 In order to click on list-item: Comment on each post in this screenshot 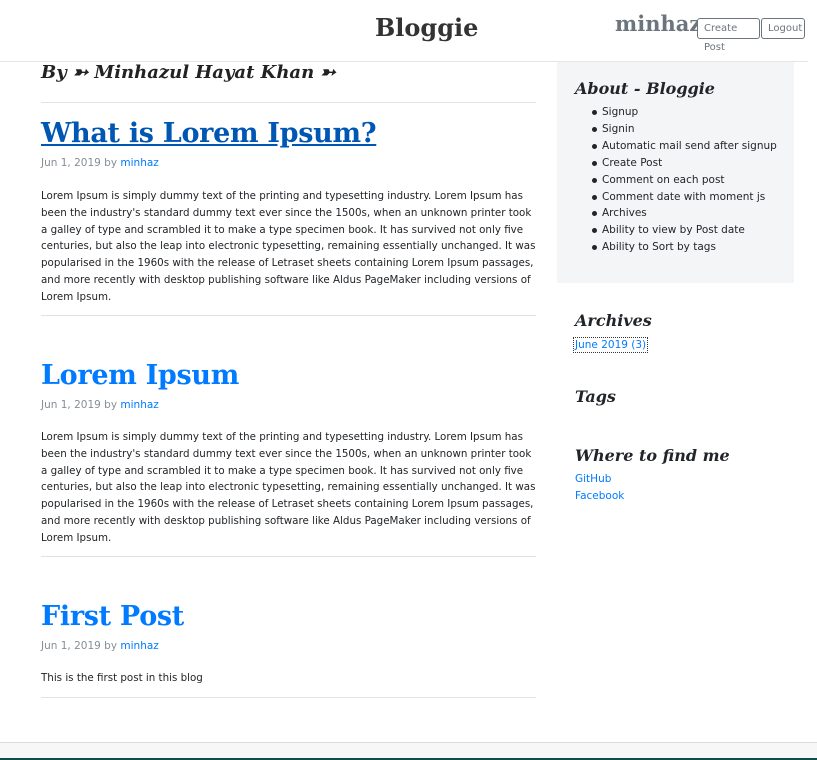, I will do `click(684, 180)`.